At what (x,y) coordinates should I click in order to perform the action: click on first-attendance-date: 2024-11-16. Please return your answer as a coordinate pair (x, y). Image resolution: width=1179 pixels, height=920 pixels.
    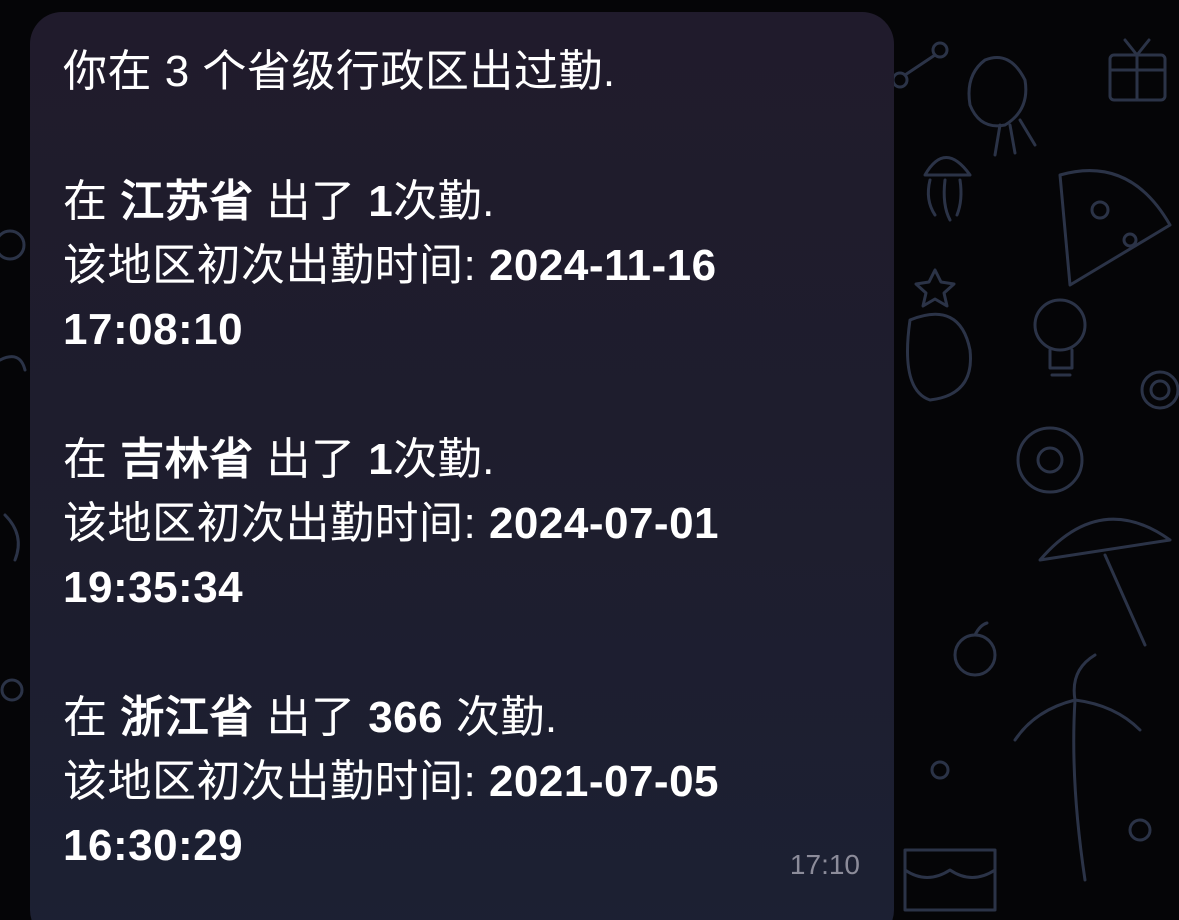
    Looking at the image, I should click on (602, 265).